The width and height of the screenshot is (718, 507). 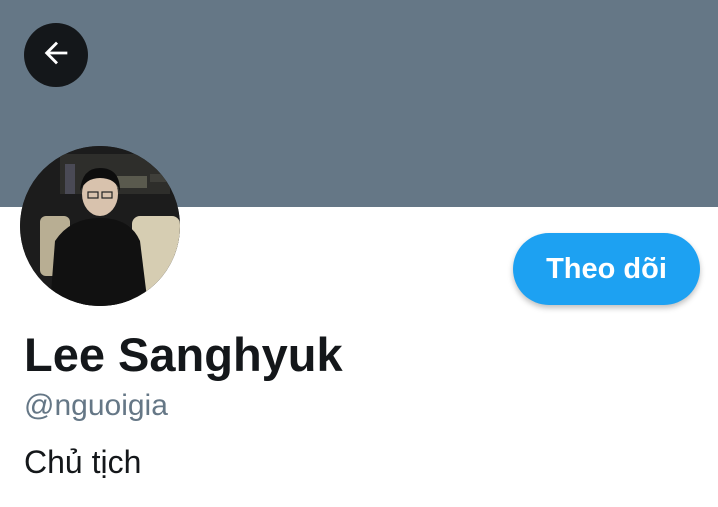 What do you see at coordinates (96, 405) in the screenshot?
I see `profile-handle: @nguoigia` at bounding box center [96, 405].